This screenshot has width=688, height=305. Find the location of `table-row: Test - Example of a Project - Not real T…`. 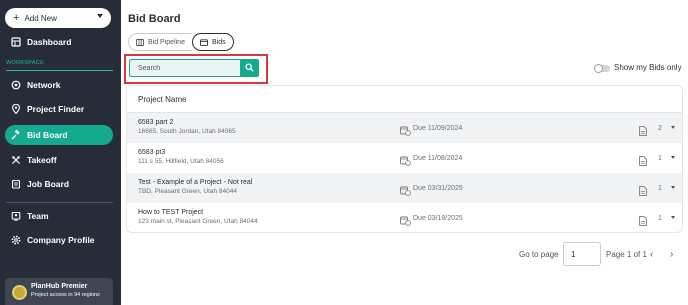

table-row: Test - Example of a Project - Not real T… is located at coordinates (404, 188).